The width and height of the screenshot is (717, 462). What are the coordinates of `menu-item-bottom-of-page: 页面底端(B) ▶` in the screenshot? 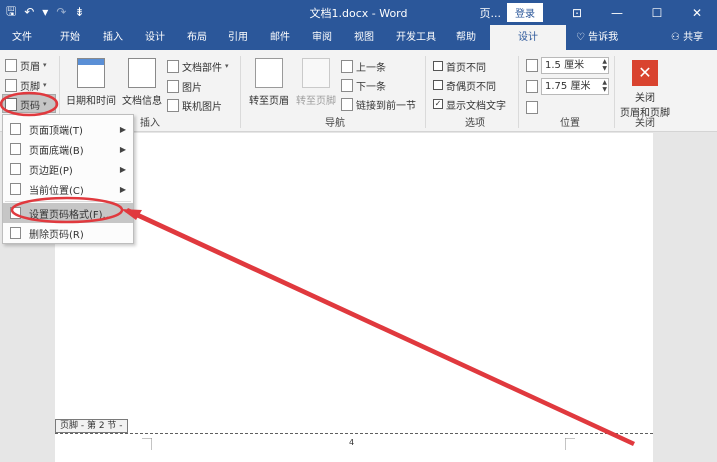 It's located at (68, 149).